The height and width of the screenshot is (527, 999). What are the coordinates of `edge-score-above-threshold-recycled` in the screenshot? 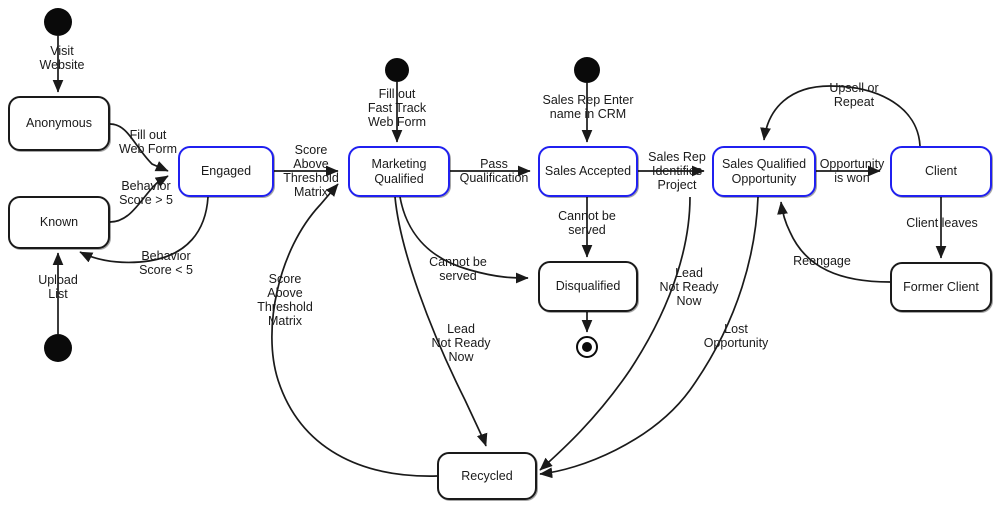 It's located at (354, 330).